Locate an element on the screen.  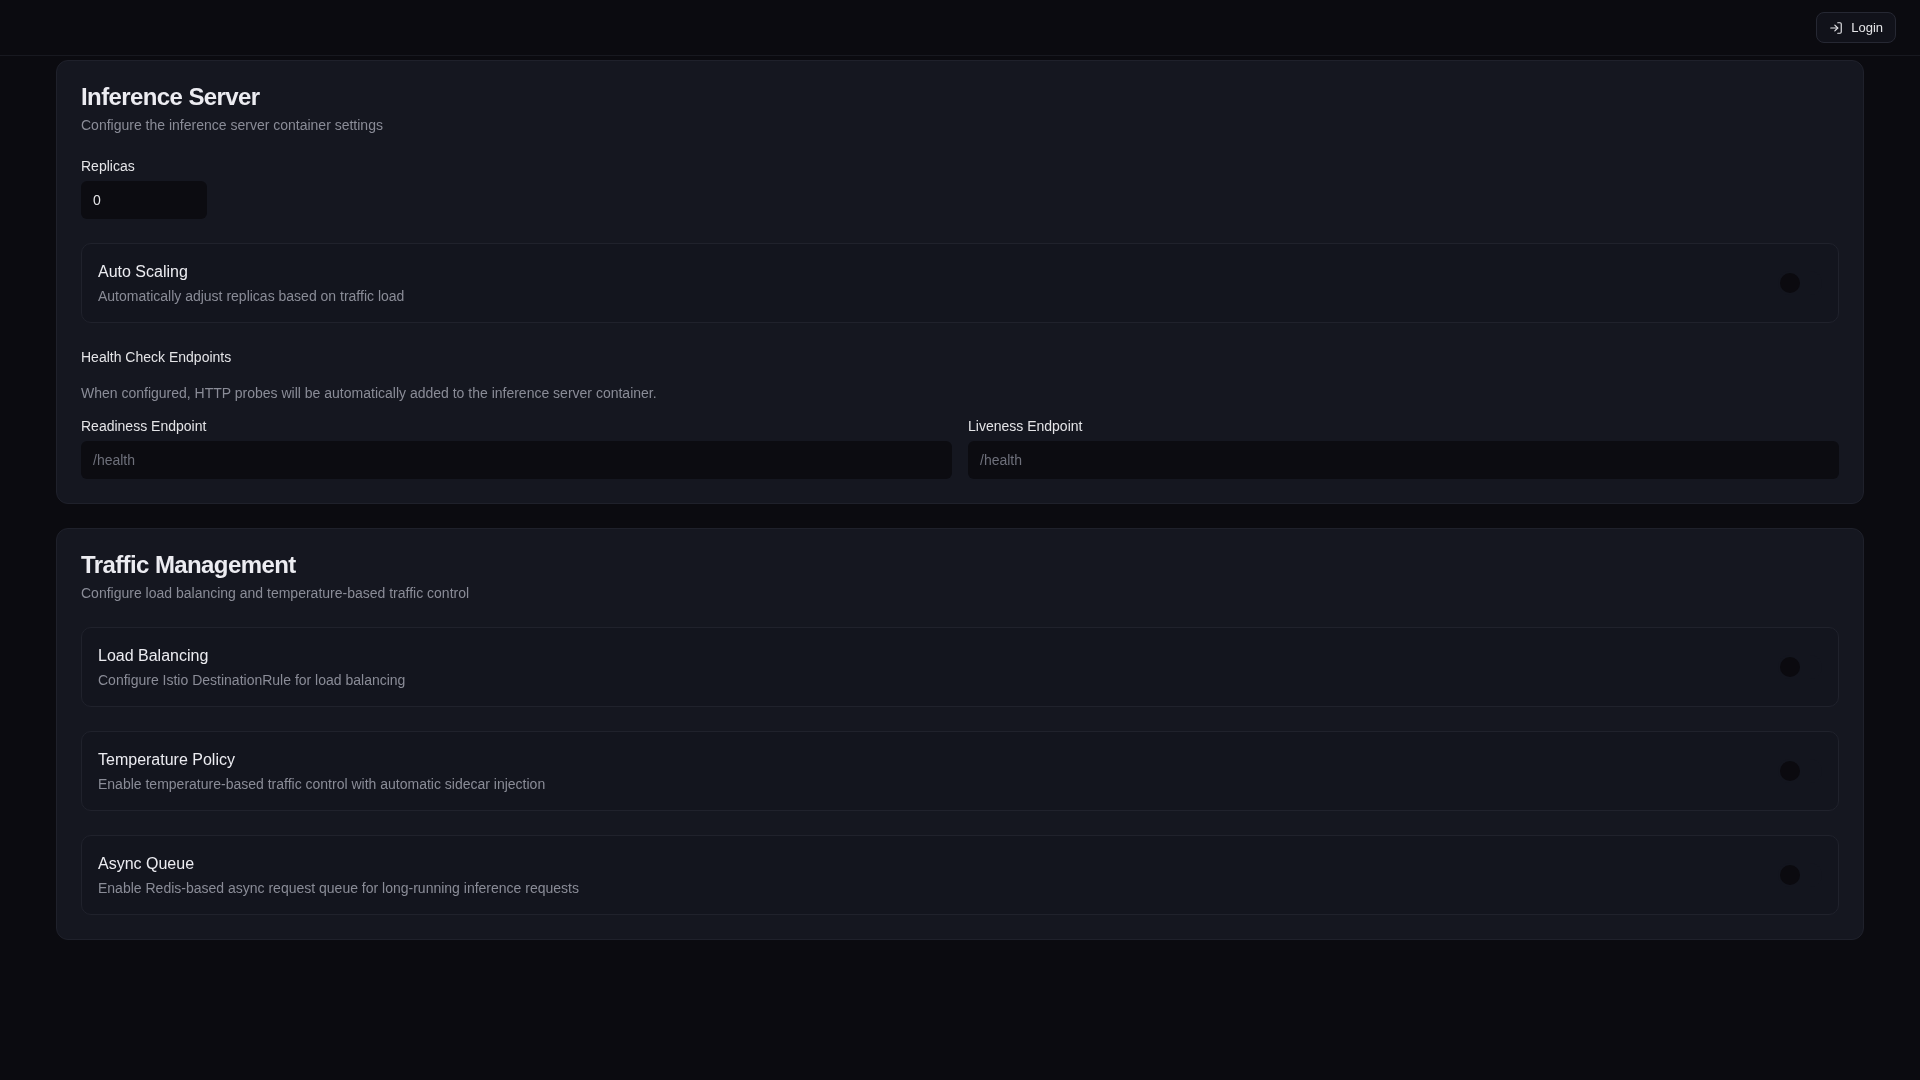
toggle-title: Load Balancing is located at coordinates (154, 656).